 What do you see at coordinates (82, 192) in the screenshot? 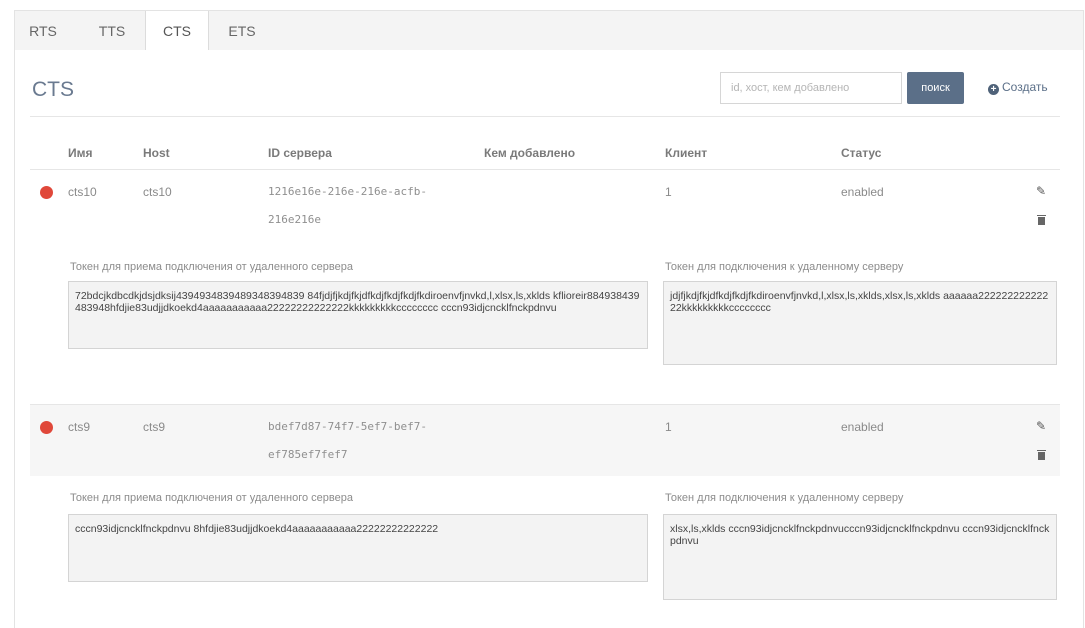
I see `row-name: cts10` at bounding box center [82, 192].